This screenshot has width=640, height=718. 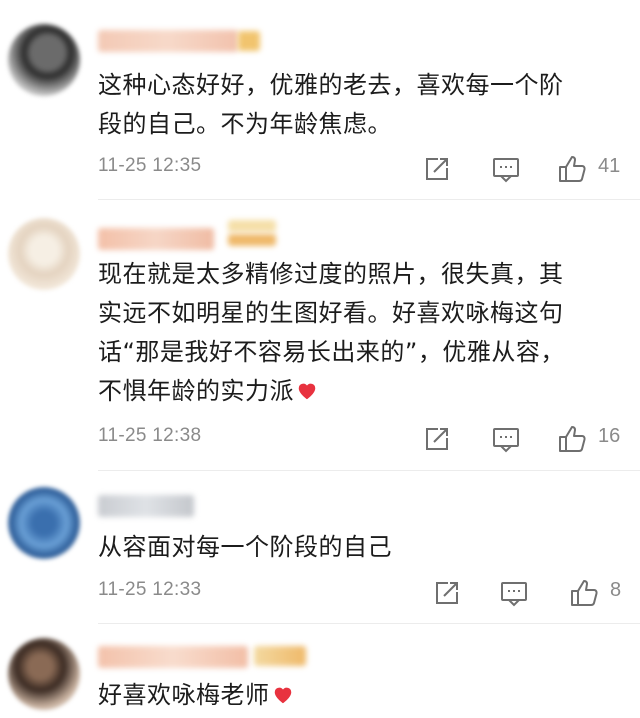 I want to click on comment-text-fragment: 不惧年龄的实力派, so click(x=196, y=391).